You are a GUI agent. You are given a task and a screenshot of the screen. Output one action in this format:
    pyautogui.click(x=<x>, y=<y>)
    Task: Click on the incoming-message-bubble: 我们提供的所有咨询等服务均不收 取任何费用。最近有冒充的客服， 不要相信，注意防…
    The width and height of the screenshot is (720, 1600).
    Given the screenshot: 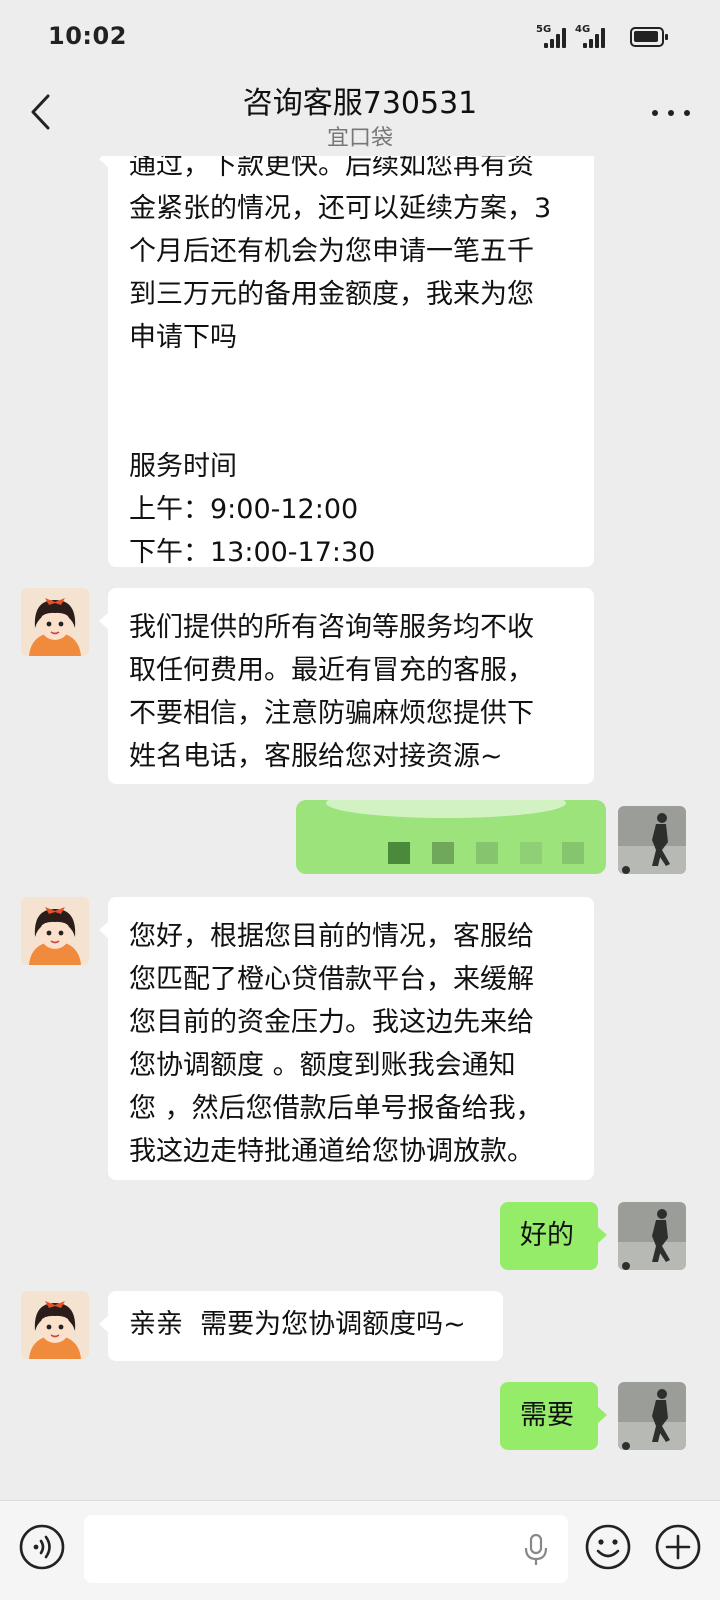 What is the action you would take?
    pyautogui.click(x=346, y=686)
    